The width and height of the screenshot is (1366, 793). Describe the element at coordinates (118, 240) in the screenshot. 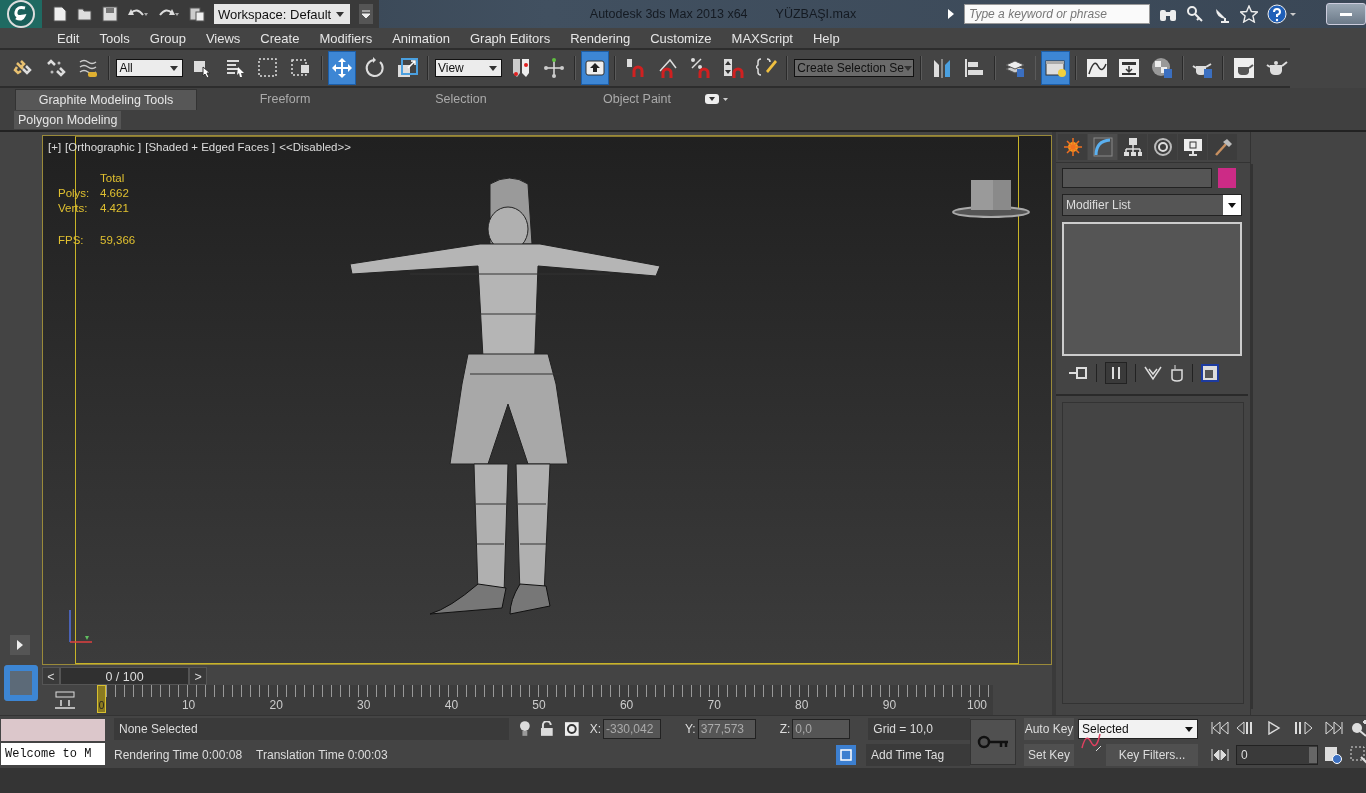

I see `stats-value: 59,366` at that location.